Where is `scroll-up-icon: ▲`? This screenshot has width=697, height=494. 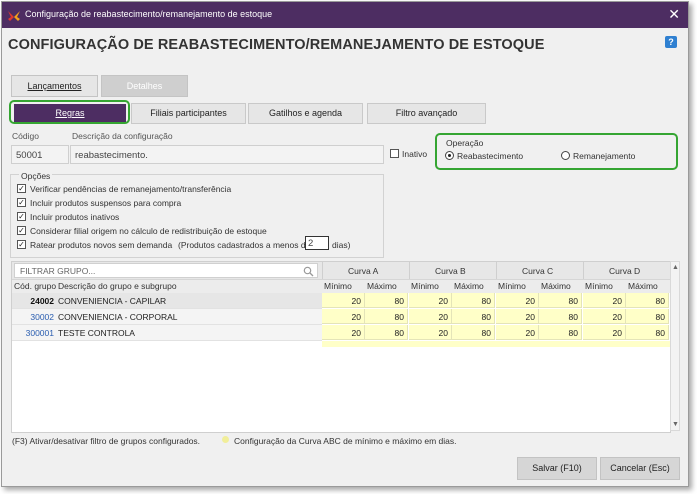 scroll-up-icon: ▲ is located at coordinates (675, 267).